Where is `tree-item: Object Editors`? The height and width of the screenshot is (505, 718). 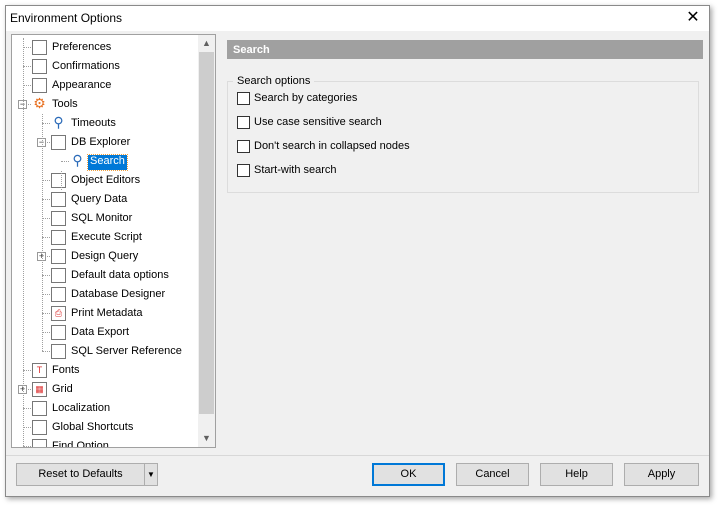 tree-item: Object Editors is located at coordinates (105, 180).